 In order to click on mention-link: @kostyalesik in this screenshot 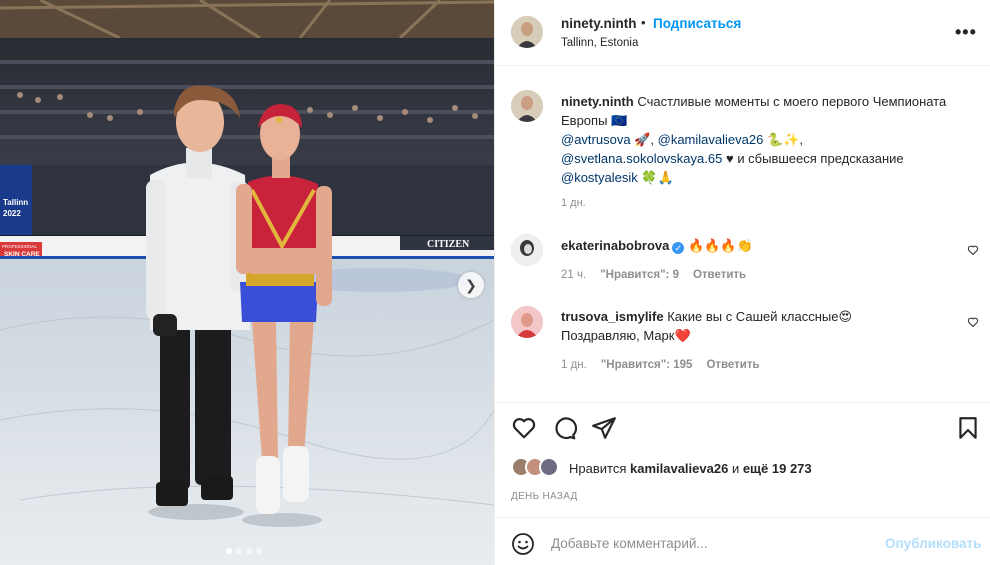, I will do `click(599, 177)`.